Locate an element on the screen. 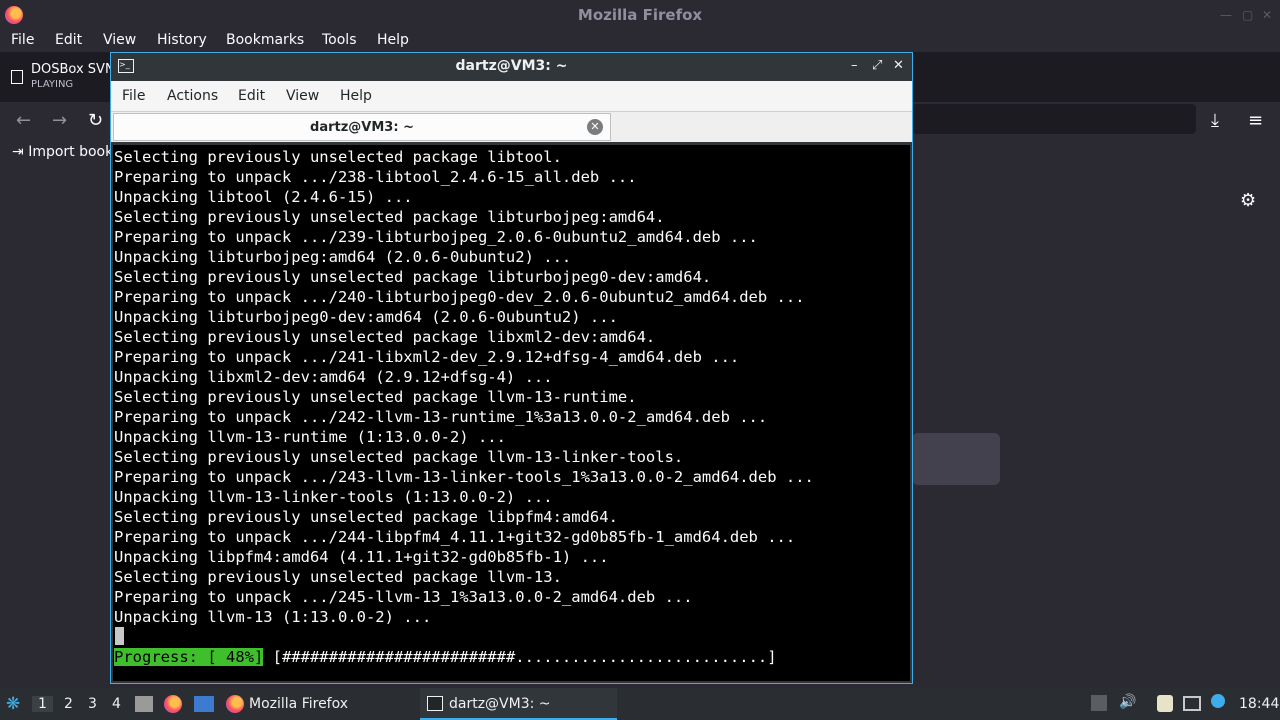 Image resolution: width=1280 pixels, height=720 pixels. desktop-3: 3 is located at coordinates (92, 704).